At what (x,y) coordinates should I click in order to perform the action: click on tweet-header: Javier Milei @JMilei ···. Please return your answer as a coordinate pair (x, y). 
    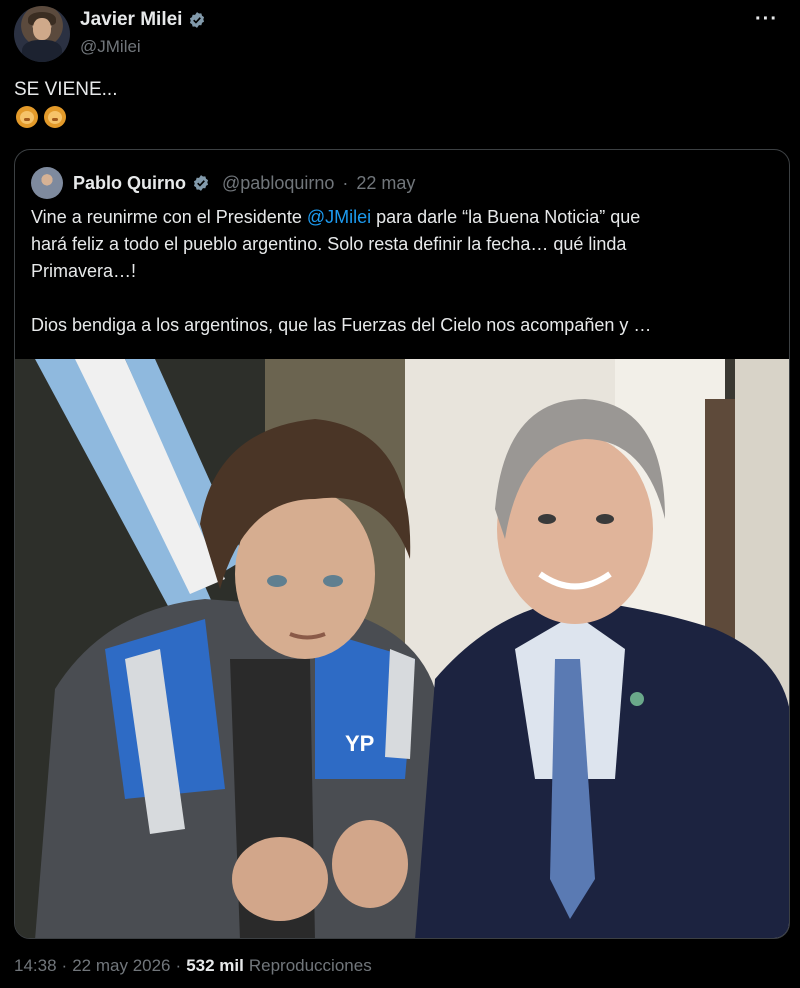
    Looking at the image, I should click on (400, 35).